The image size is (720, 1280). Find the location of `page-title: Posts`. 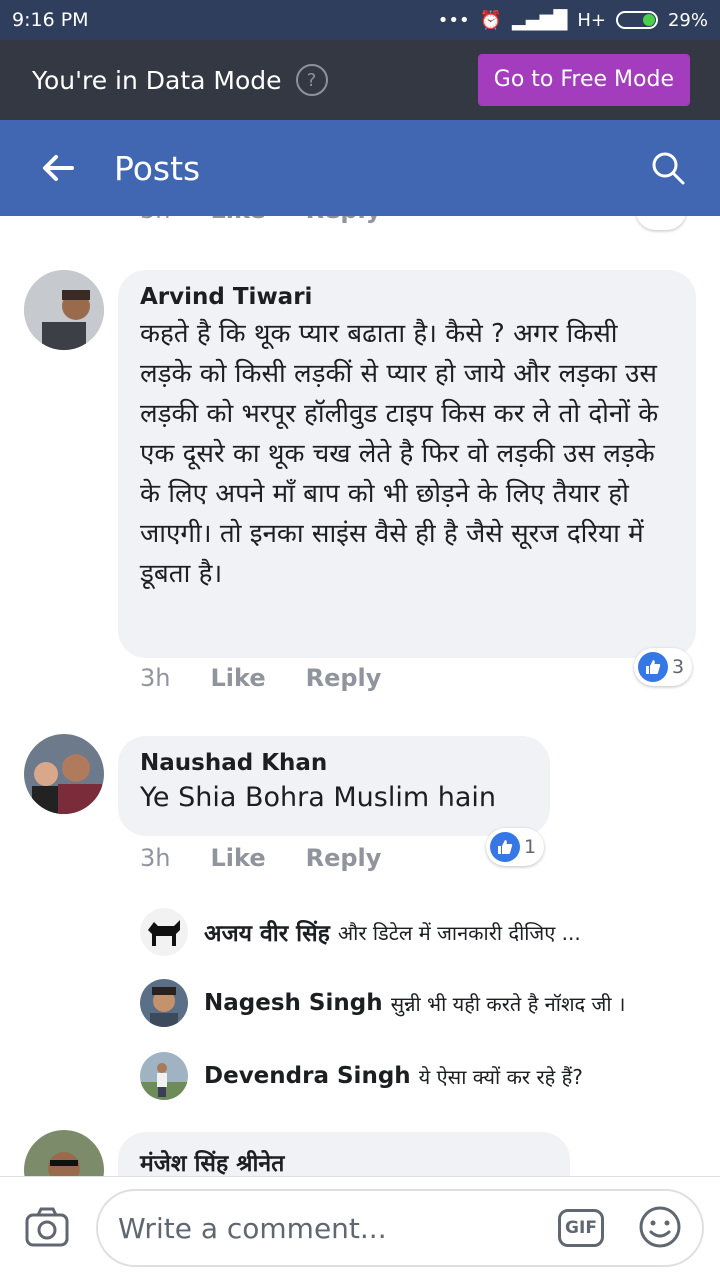

page-title: Posts is located at coordinates (157, 168).